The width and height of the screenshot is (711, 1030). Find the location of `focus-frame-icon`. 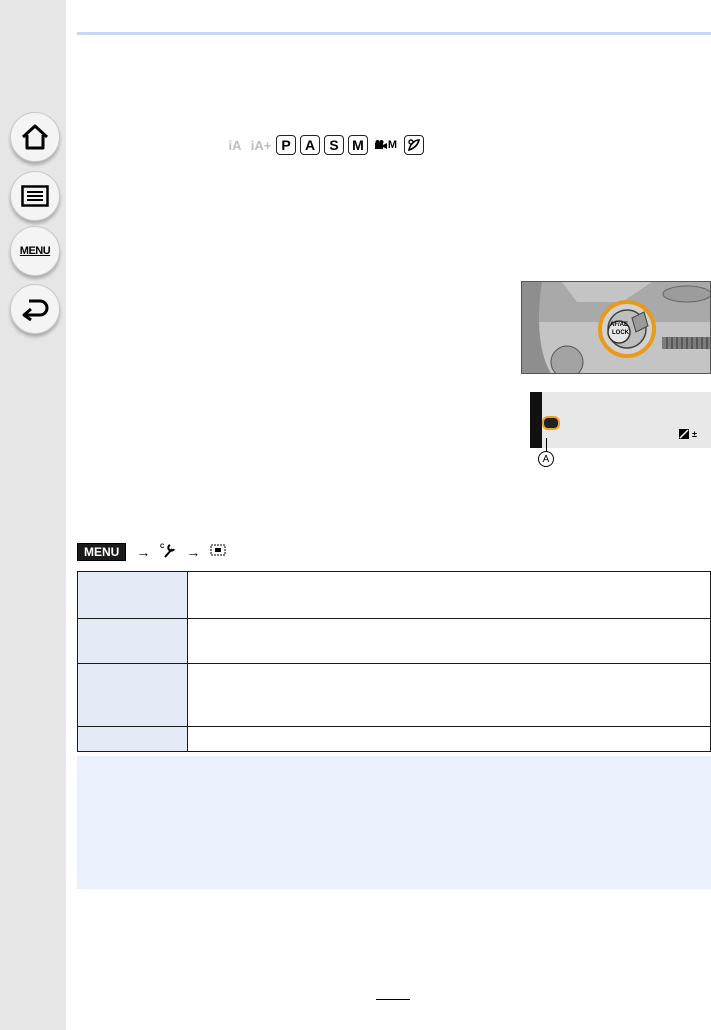

focus-frame-icon is located at coordinates (218, 550).